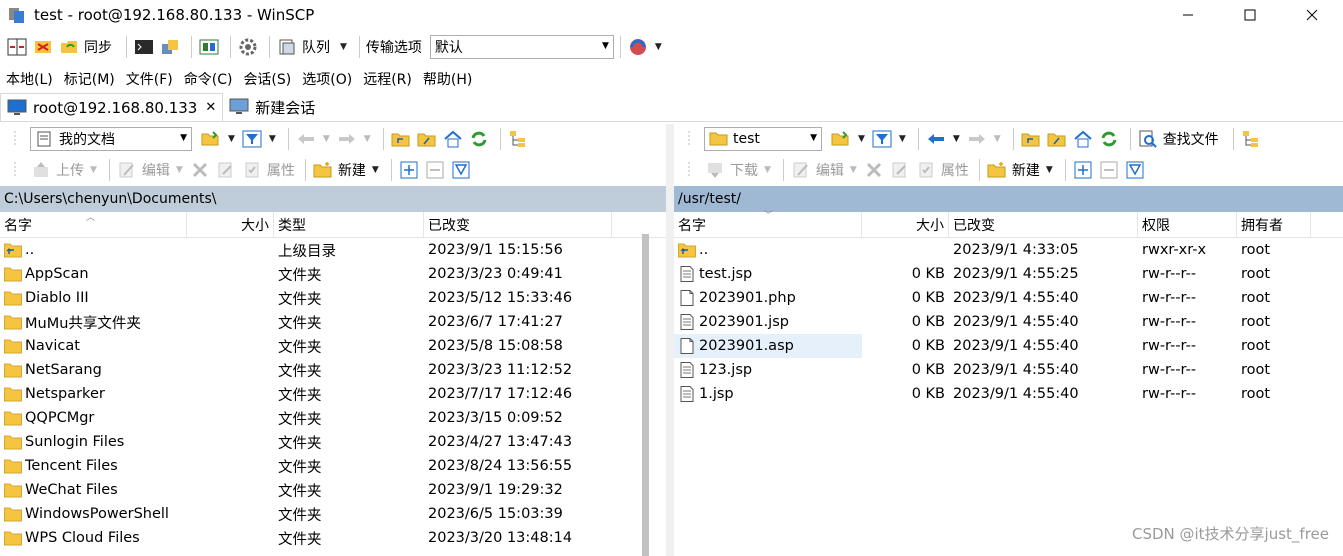 This screenshot has width=1343, height=556. I want to click on filter-icon, so click(882, 139).